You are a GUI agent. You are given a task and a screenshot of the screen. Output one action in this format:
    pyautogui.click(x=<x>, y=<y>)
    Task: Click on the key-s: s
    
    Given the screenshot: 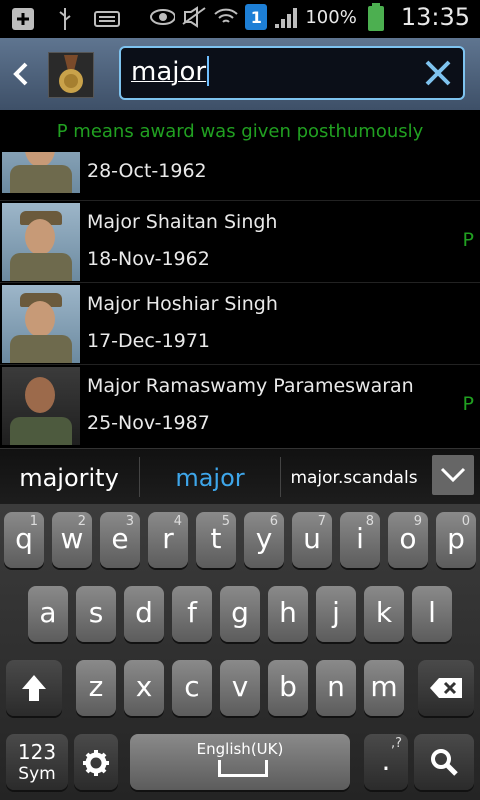 What is the action you would take?
    pyautogui.click(x=96, y=614)
    